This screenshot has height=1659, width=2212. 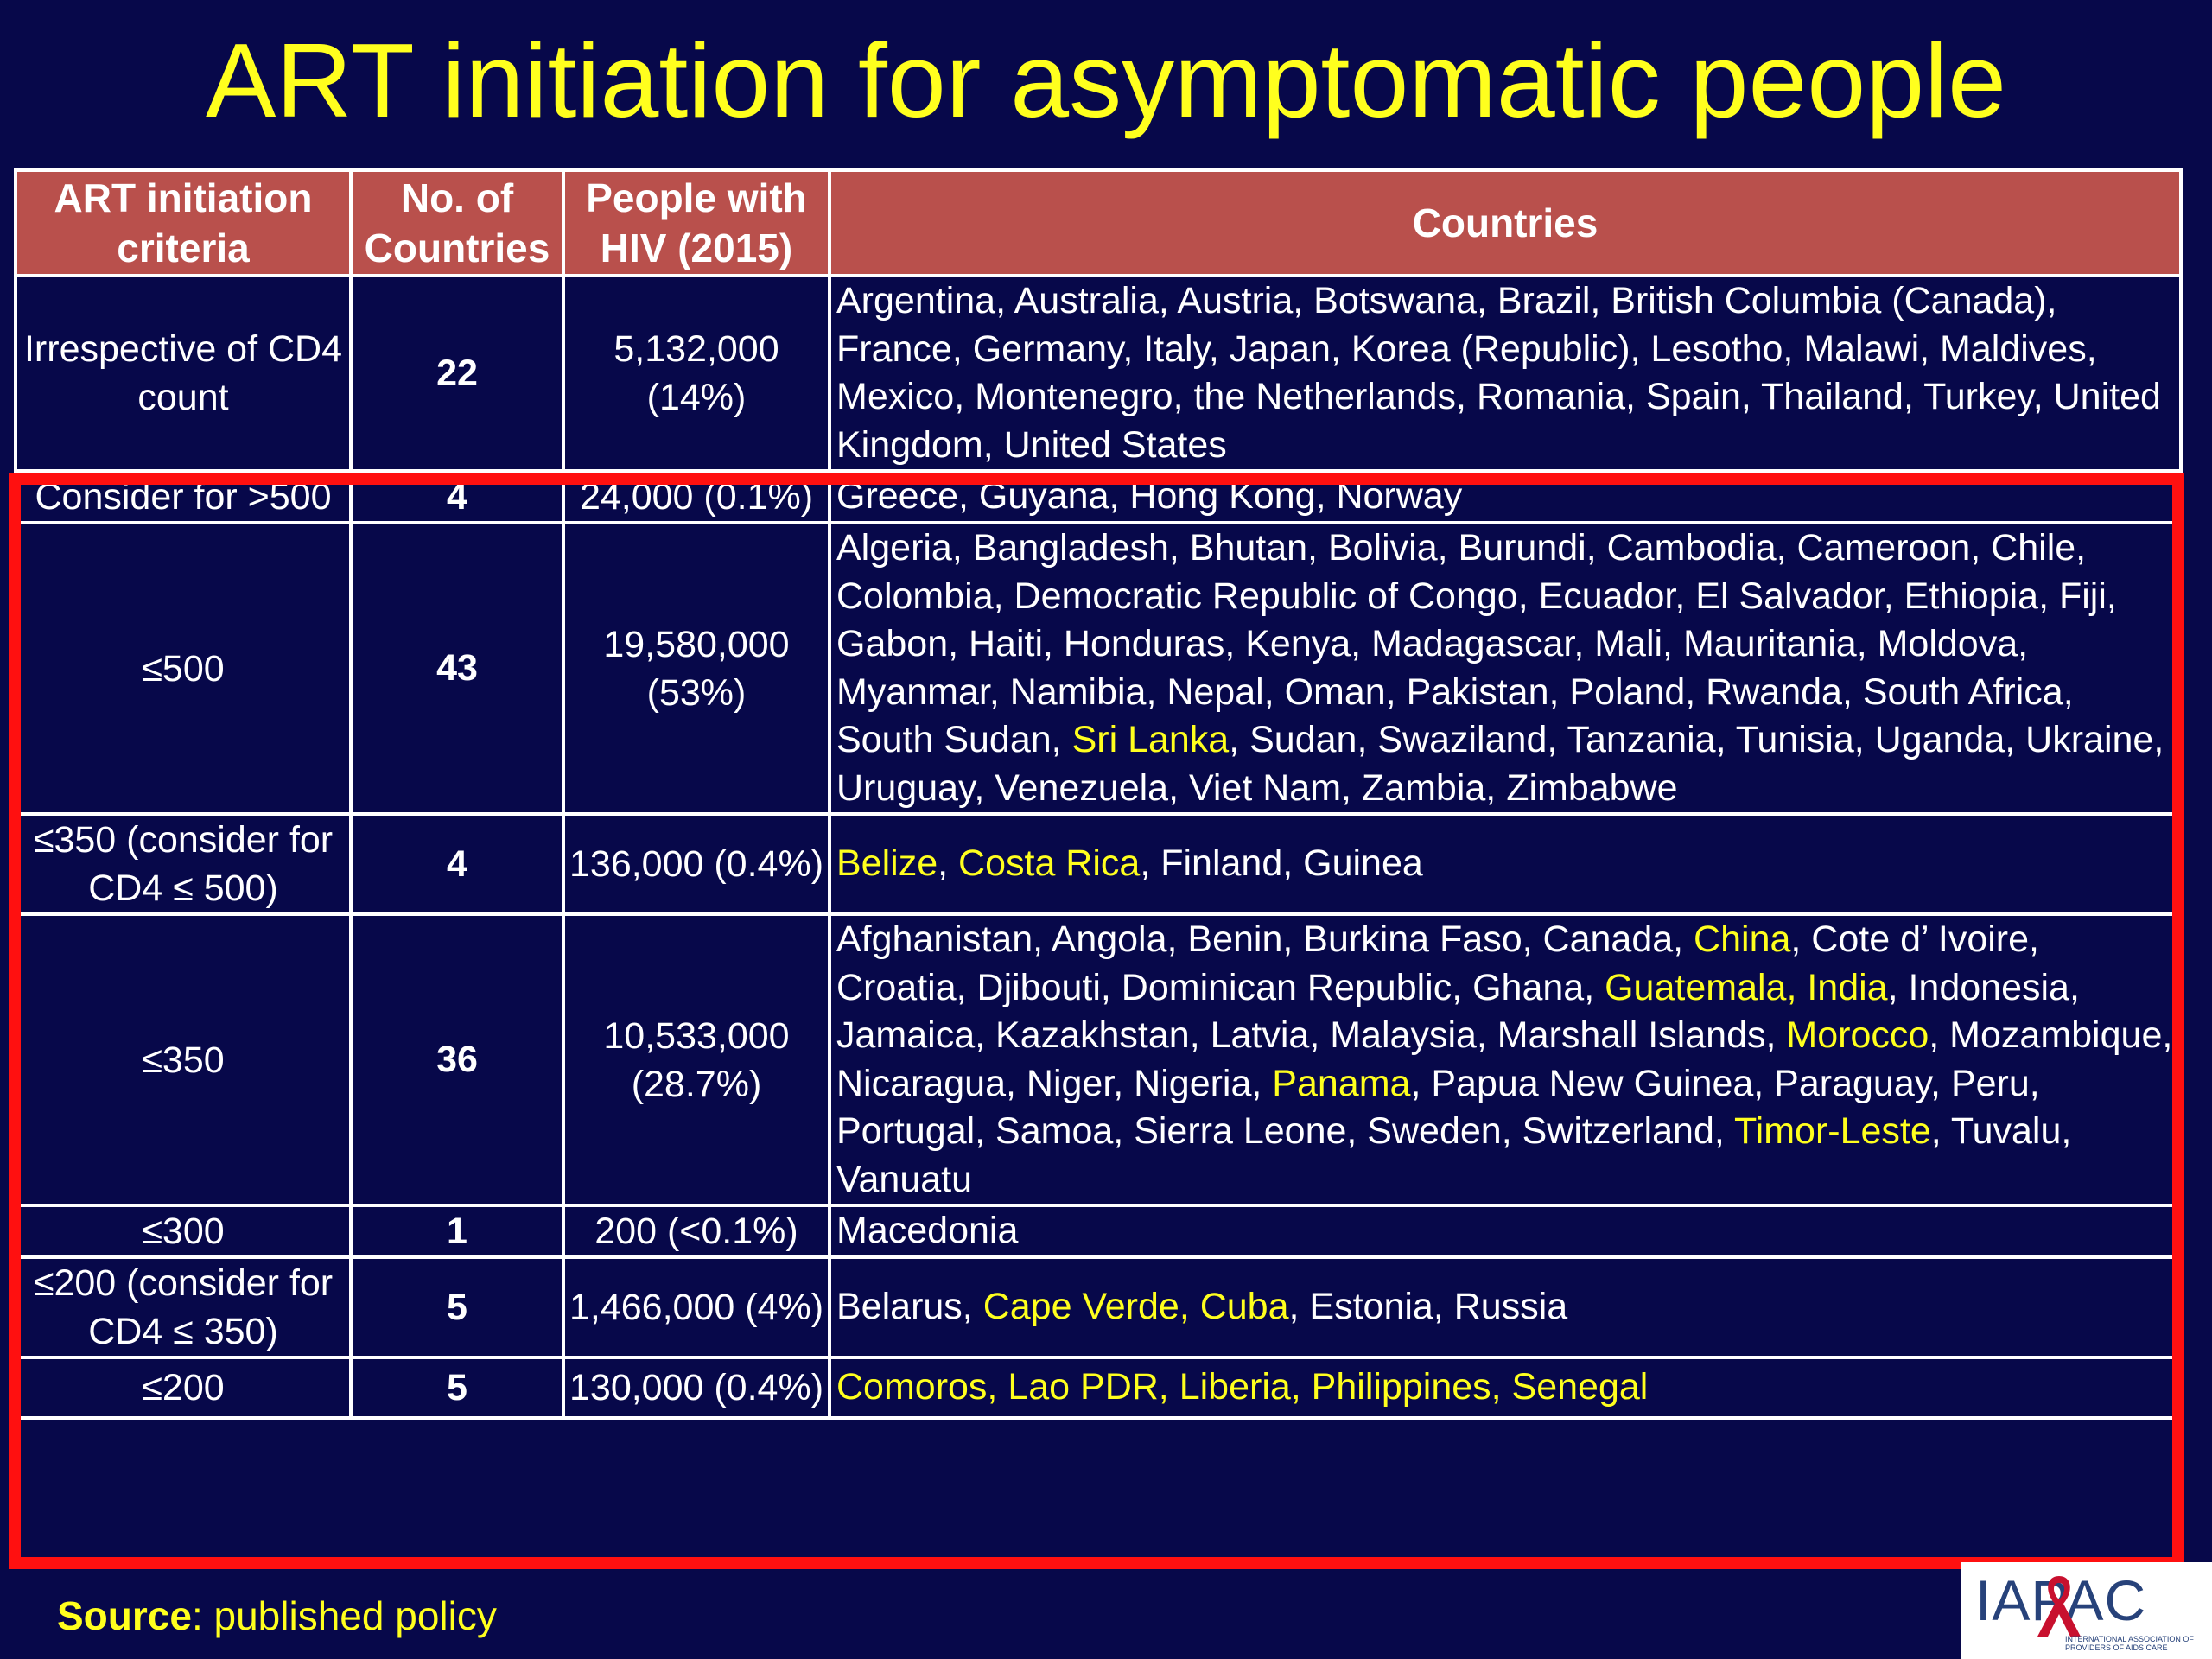 I want to click on cell-count: 22, so click(x=457, y=373).